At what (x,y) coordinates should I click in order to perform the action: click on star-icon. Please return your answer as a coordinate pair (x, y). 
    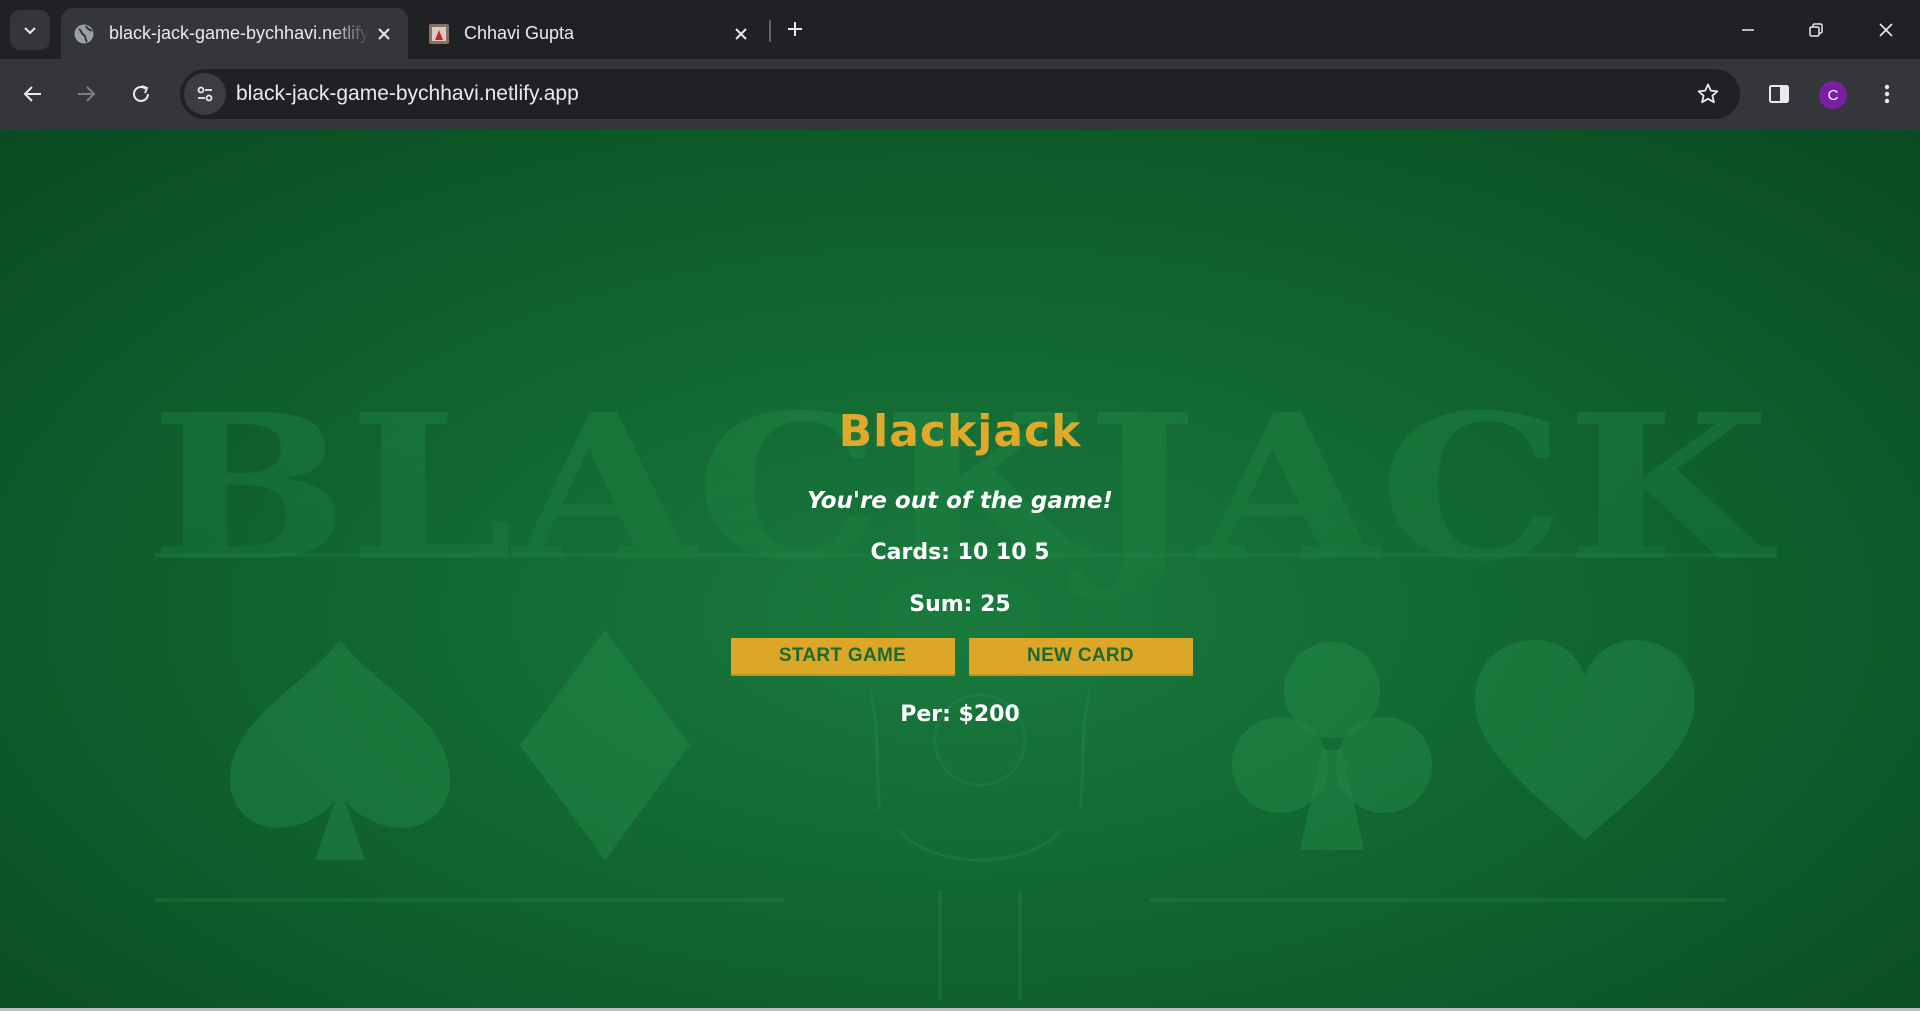
    Looking at the image, I should click on (1708, 93).